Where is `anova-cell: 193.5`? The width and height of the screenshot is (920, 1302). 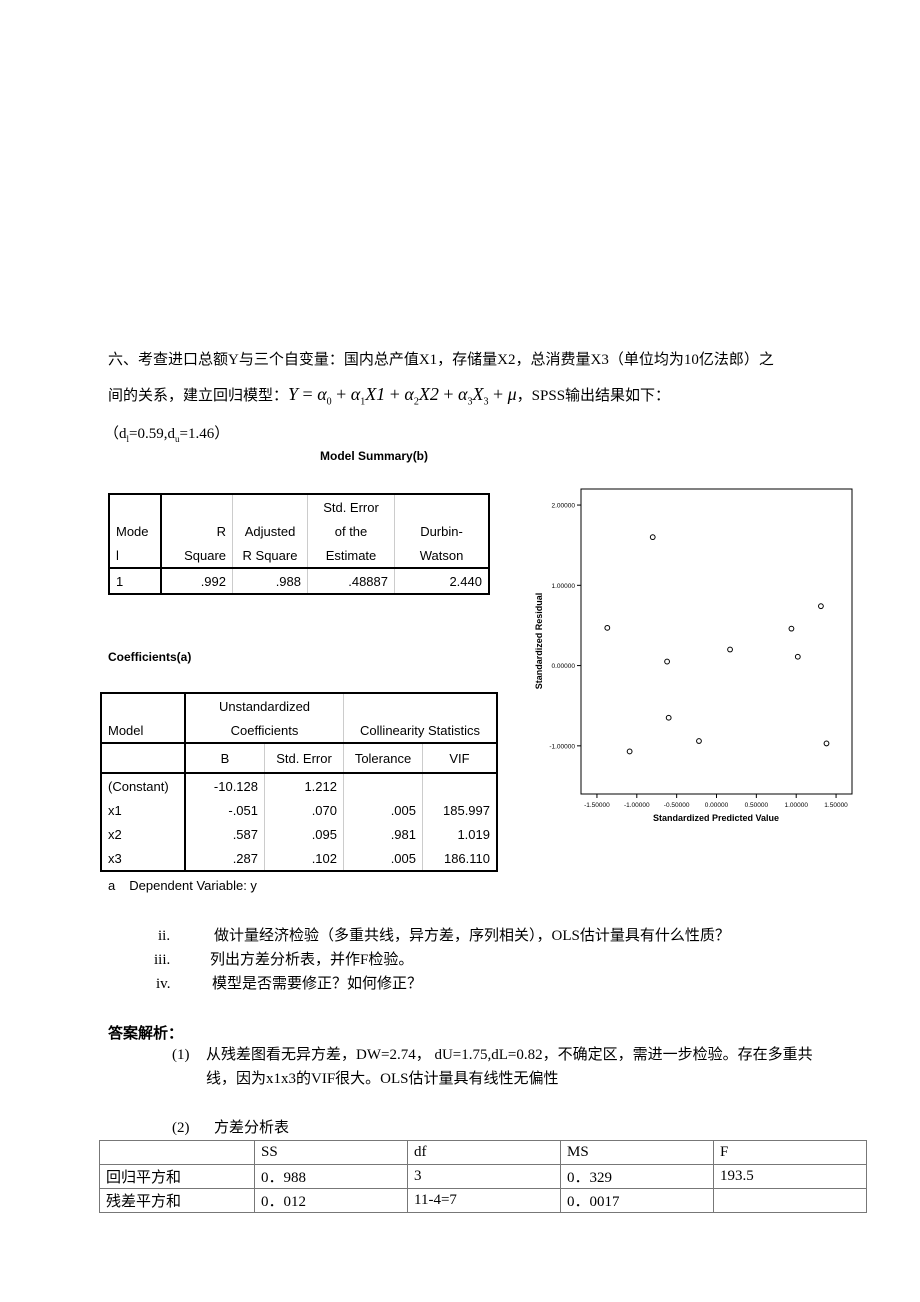
anova-cell: 193.5 is located at coordinates (790, 1176).